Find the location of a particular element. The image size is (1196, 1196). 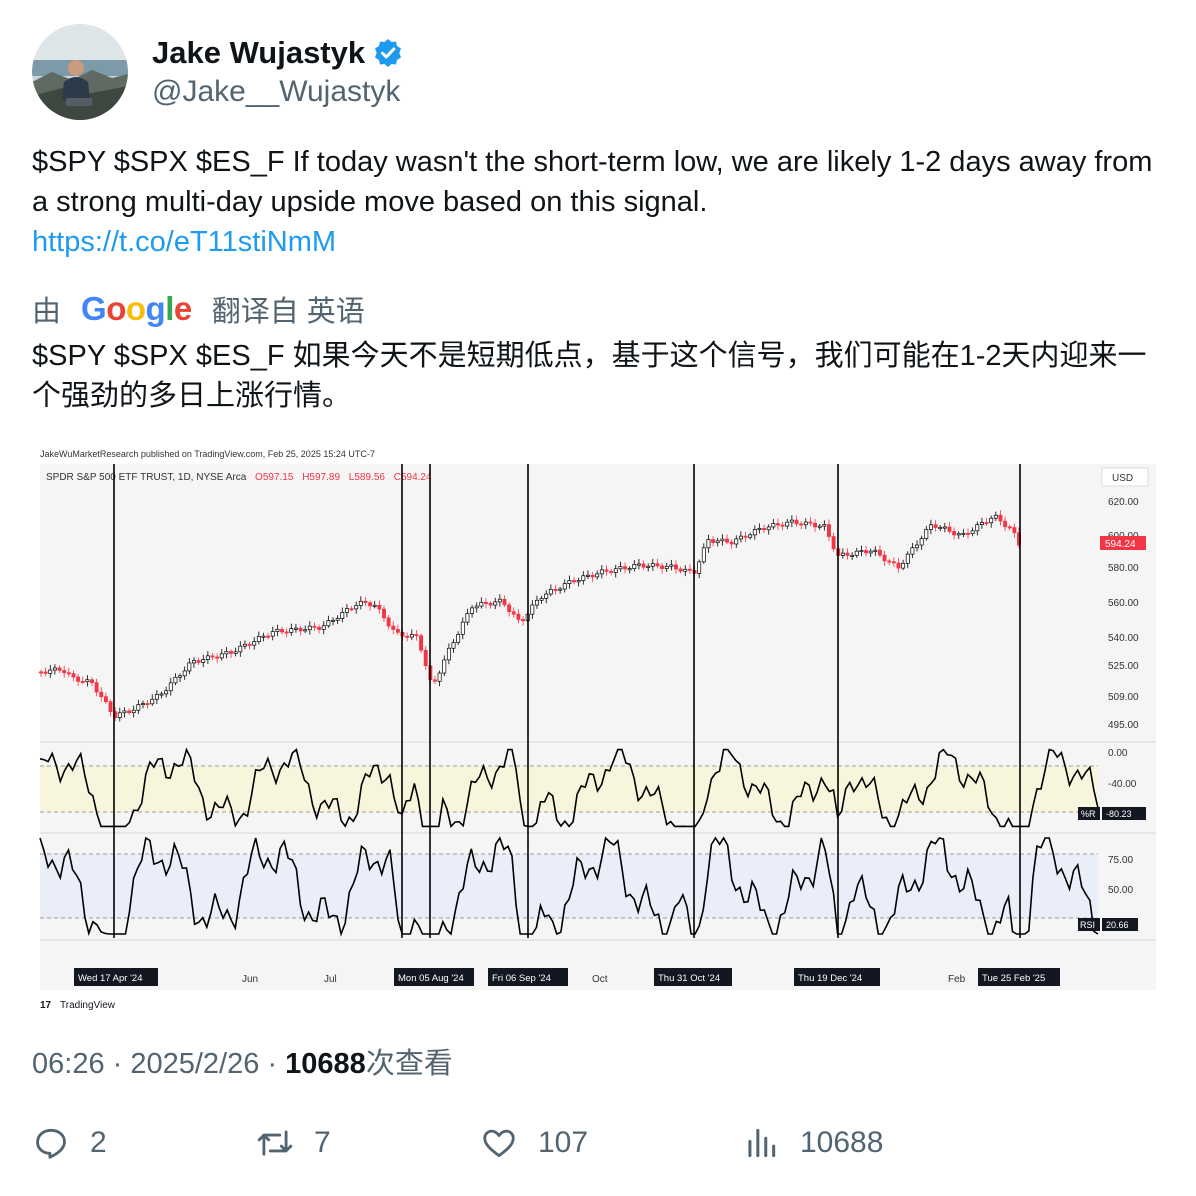

signal-date-label: Thu 31 Oct '24 is located at coordinates (689, 978).